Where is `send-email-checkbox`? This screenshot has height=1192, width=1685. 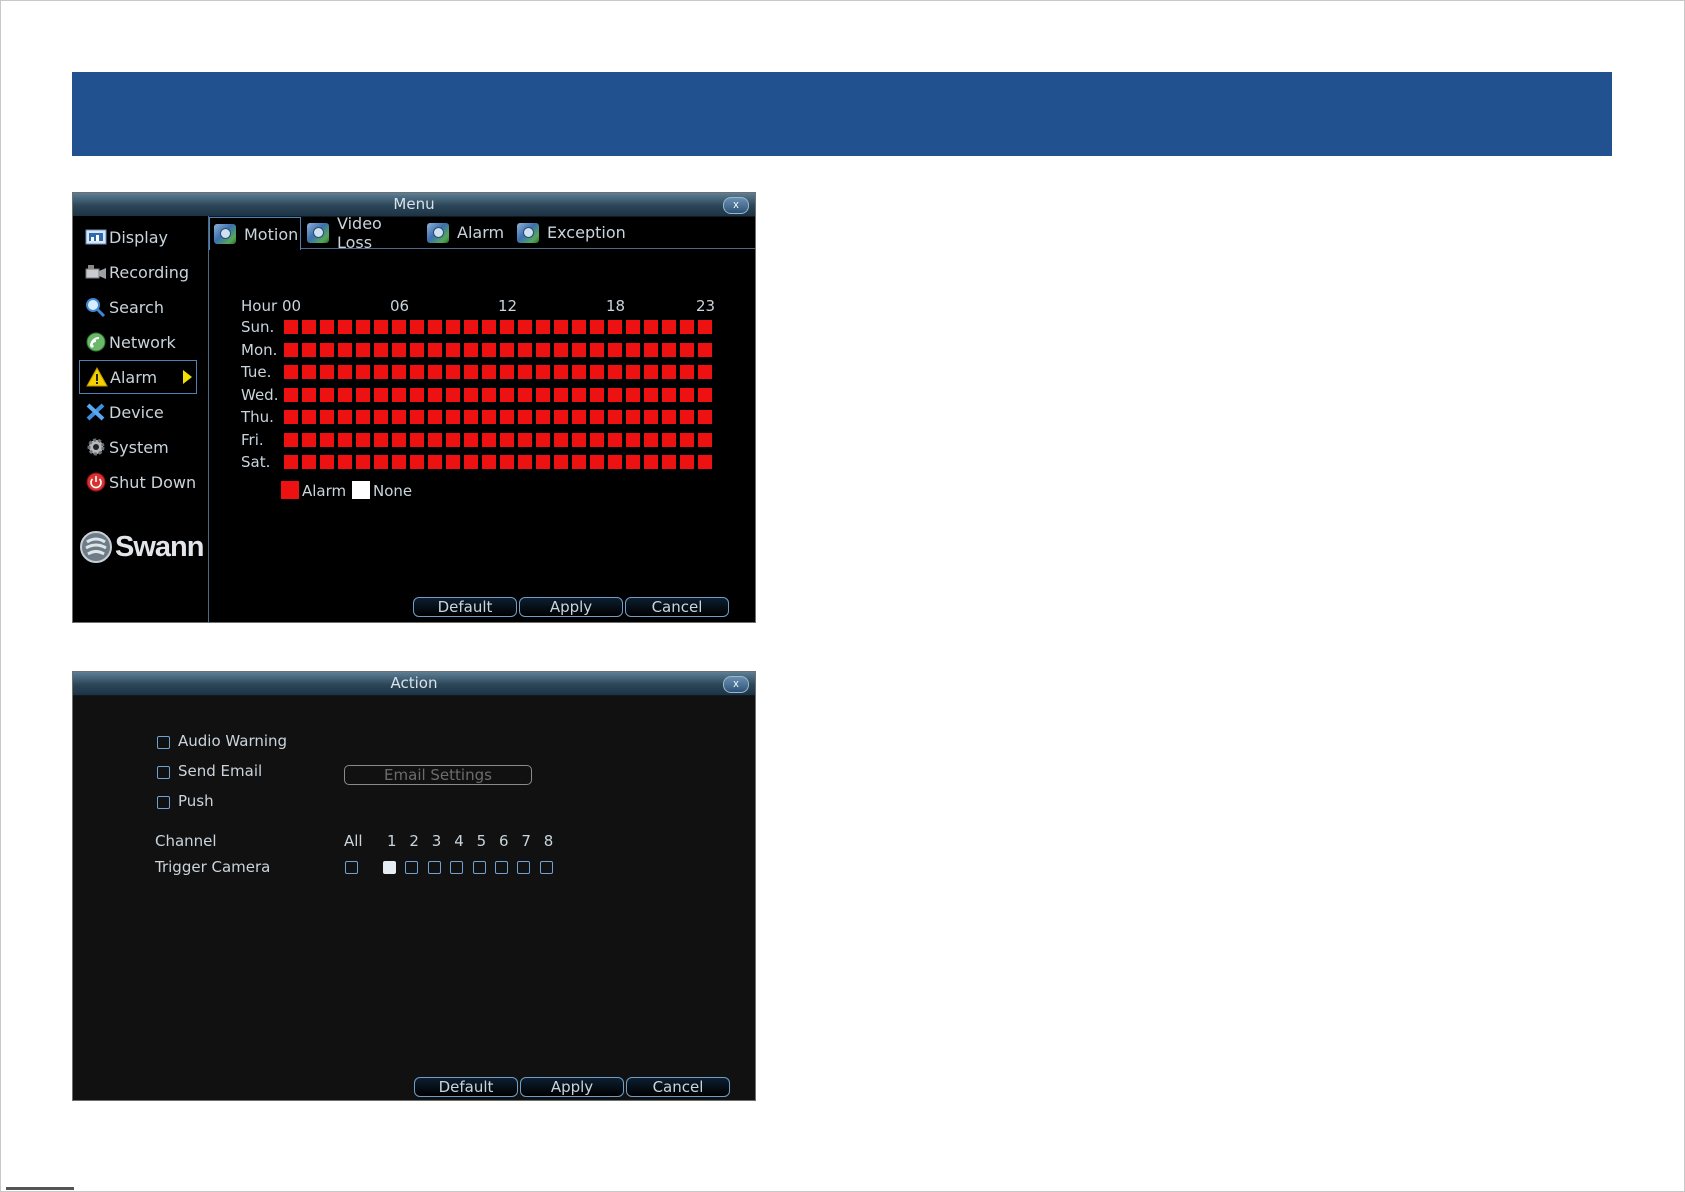
send-email-checkbox is located at coordinates (163, 772).